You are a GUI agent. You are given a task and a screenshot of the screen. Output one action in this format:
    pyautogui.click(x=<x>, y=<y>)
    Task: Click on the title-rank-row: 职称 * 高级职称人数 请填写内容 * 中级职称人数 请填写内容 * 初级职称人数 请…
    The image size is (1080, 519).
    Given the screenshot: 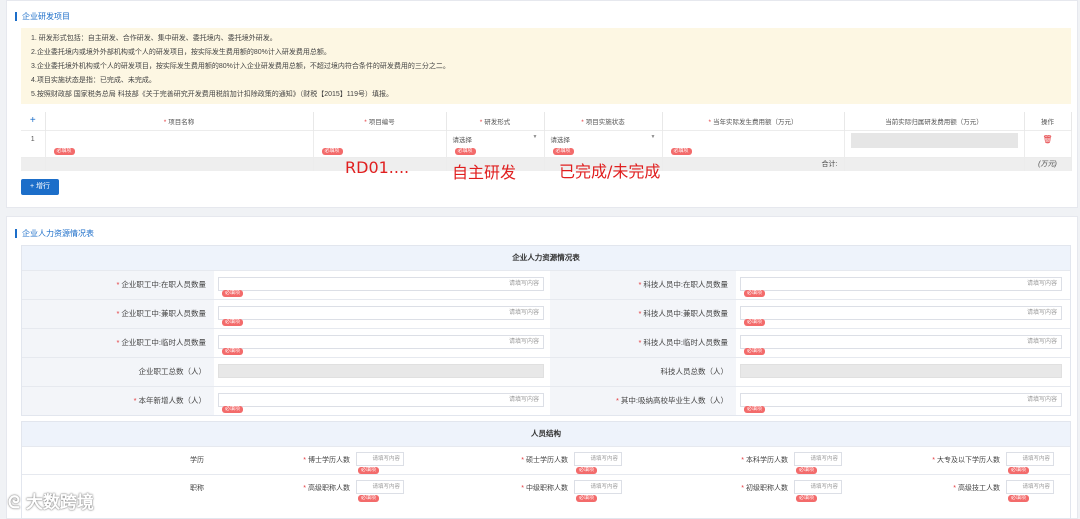 What is the action you would take?
    pyautogui.click(x=546, y=488)
    